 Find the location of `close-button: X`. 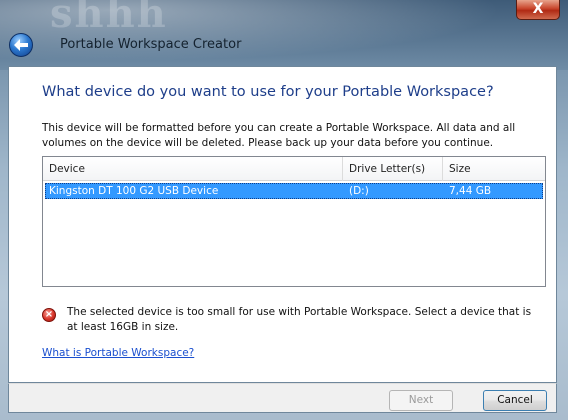

close-button: X is located at coordinates (538, 10).